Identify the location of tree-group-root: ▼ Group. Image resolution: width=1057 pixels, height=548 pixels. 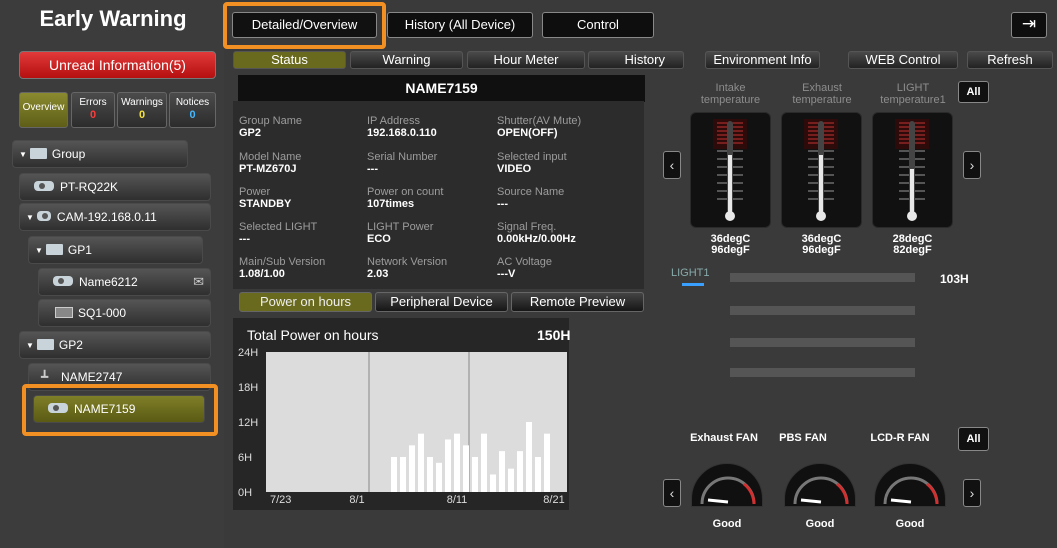
(100, 154).